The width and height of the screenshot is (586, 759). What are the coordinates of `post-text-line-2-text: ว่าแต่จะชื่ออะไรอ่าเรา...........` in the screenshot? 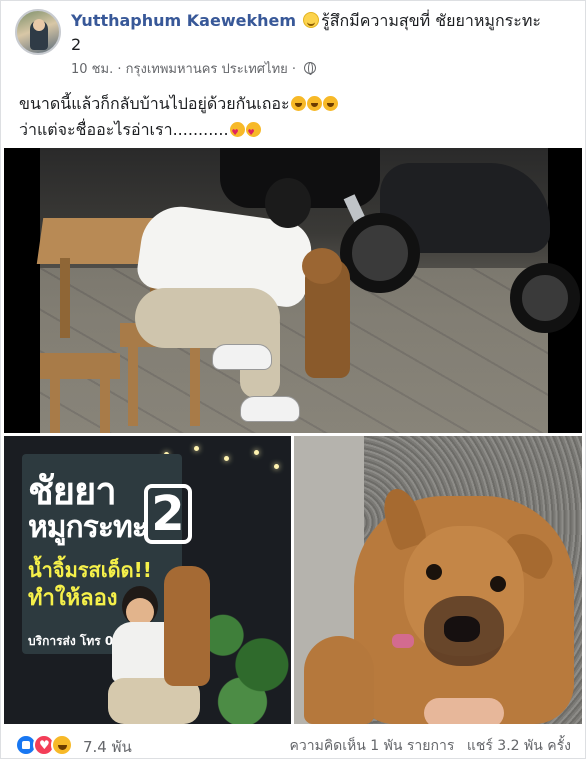 It's located at (124, 129).